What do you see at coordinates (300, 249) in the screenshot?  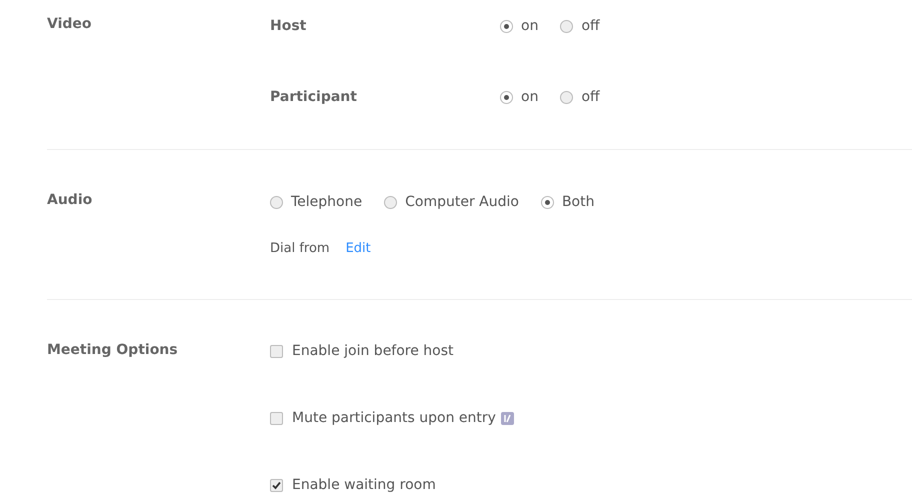 I see `dial-from-label: Dial from` at bounding box center [300, 249].